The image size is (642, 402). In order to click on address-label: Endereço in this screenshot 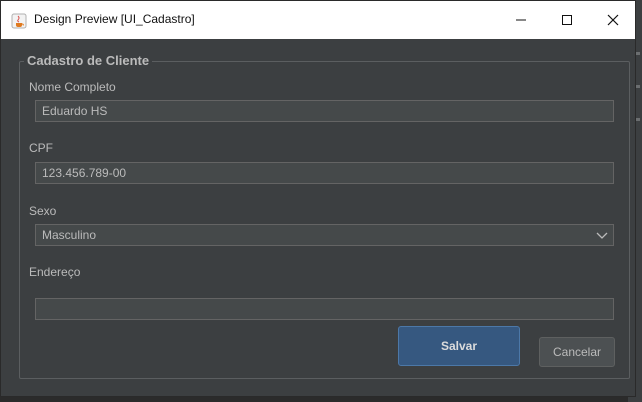, I will do `click(55, 272)`.